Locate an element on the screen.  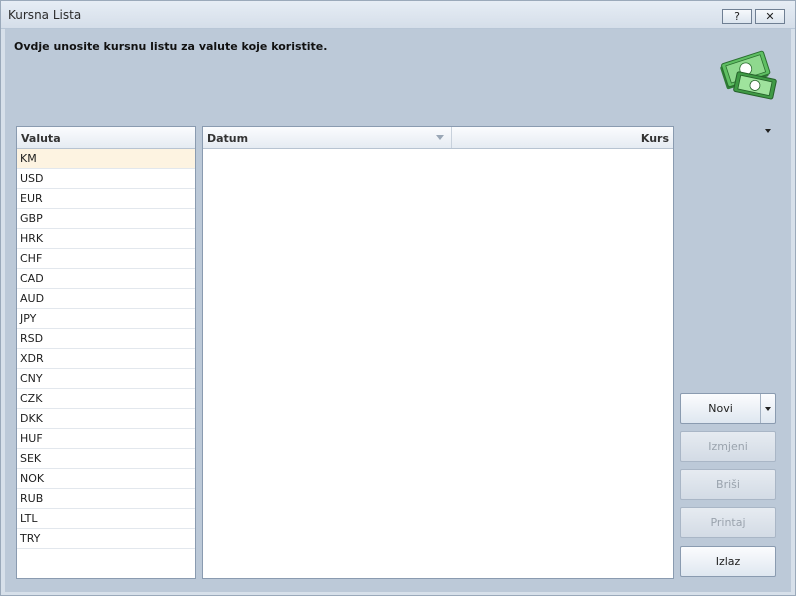
currency-row: RSD is located at coordinates (106, 339).